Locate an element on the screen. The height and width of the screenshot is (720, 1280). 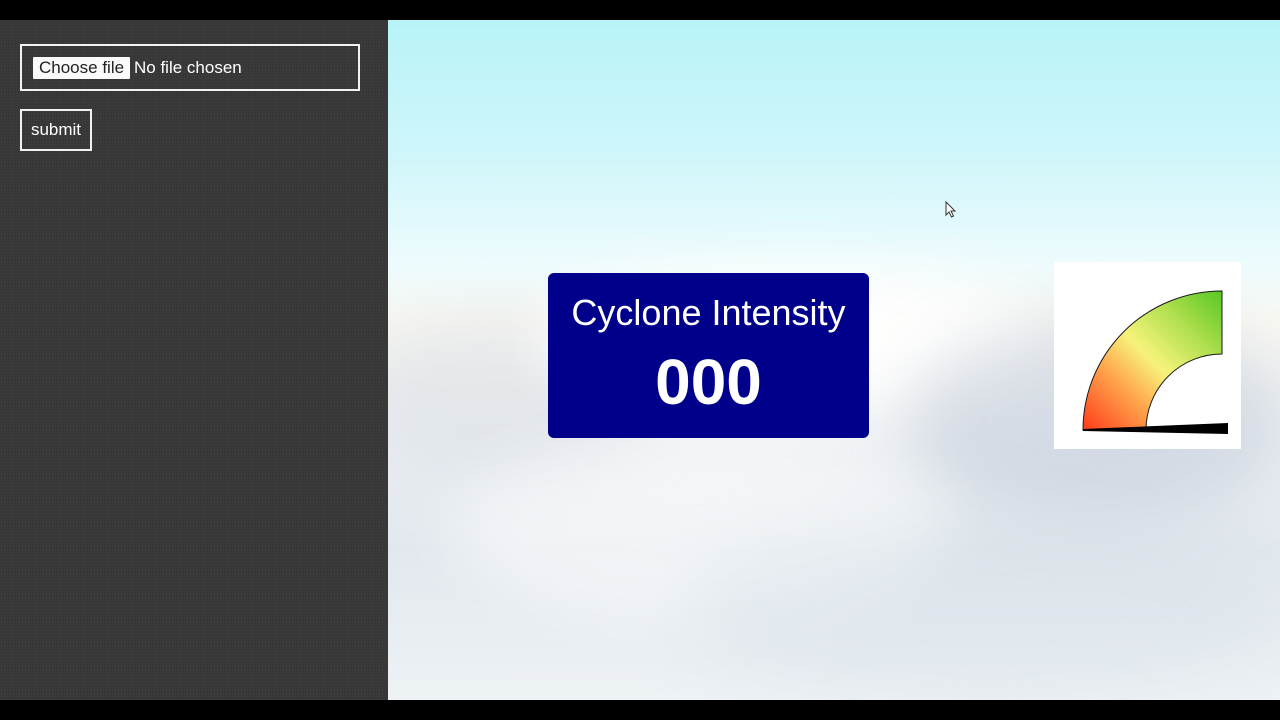
intensity-card: Cyclone Intensity 000 is located at coordinates (708, 355).